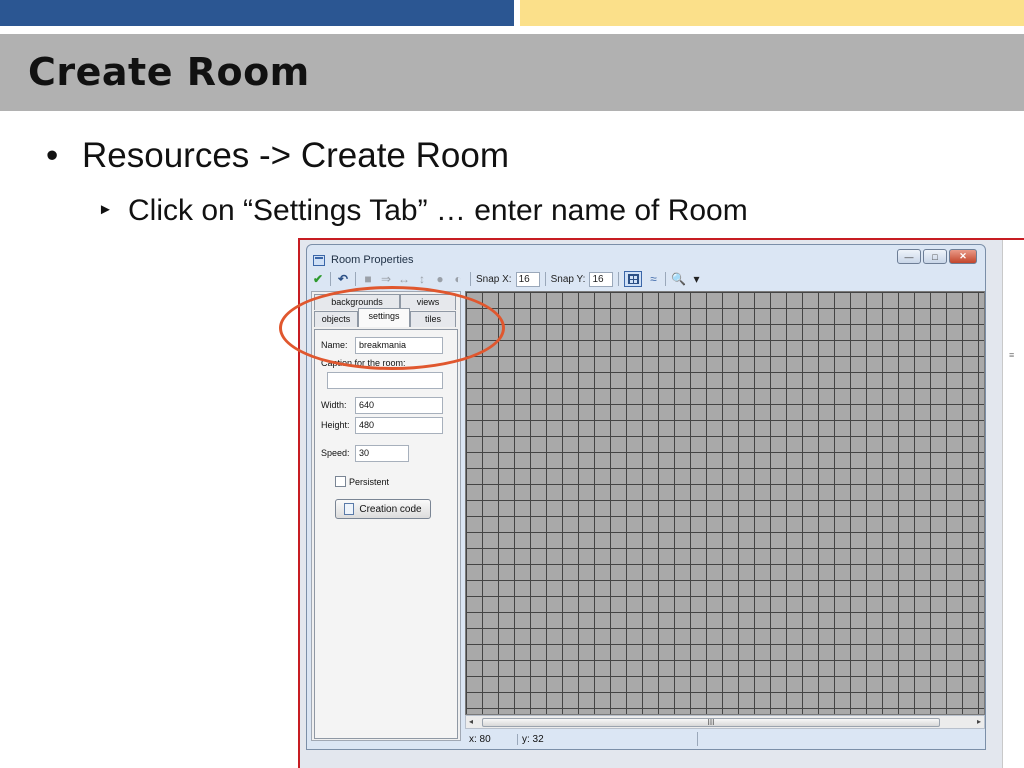 This screenshot has height=768, width=1024. I want to click on scroll-grip-icon: ≡, so click(1012, 355).